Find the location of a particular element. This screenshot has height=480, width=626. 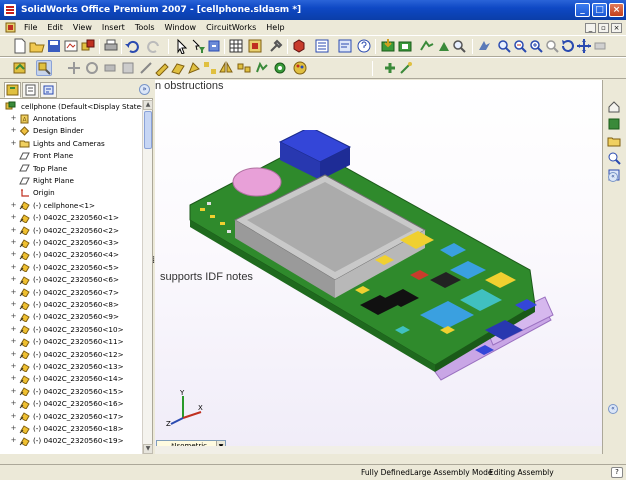

zoom-to-area-icon is located at coordinates (520, 46).